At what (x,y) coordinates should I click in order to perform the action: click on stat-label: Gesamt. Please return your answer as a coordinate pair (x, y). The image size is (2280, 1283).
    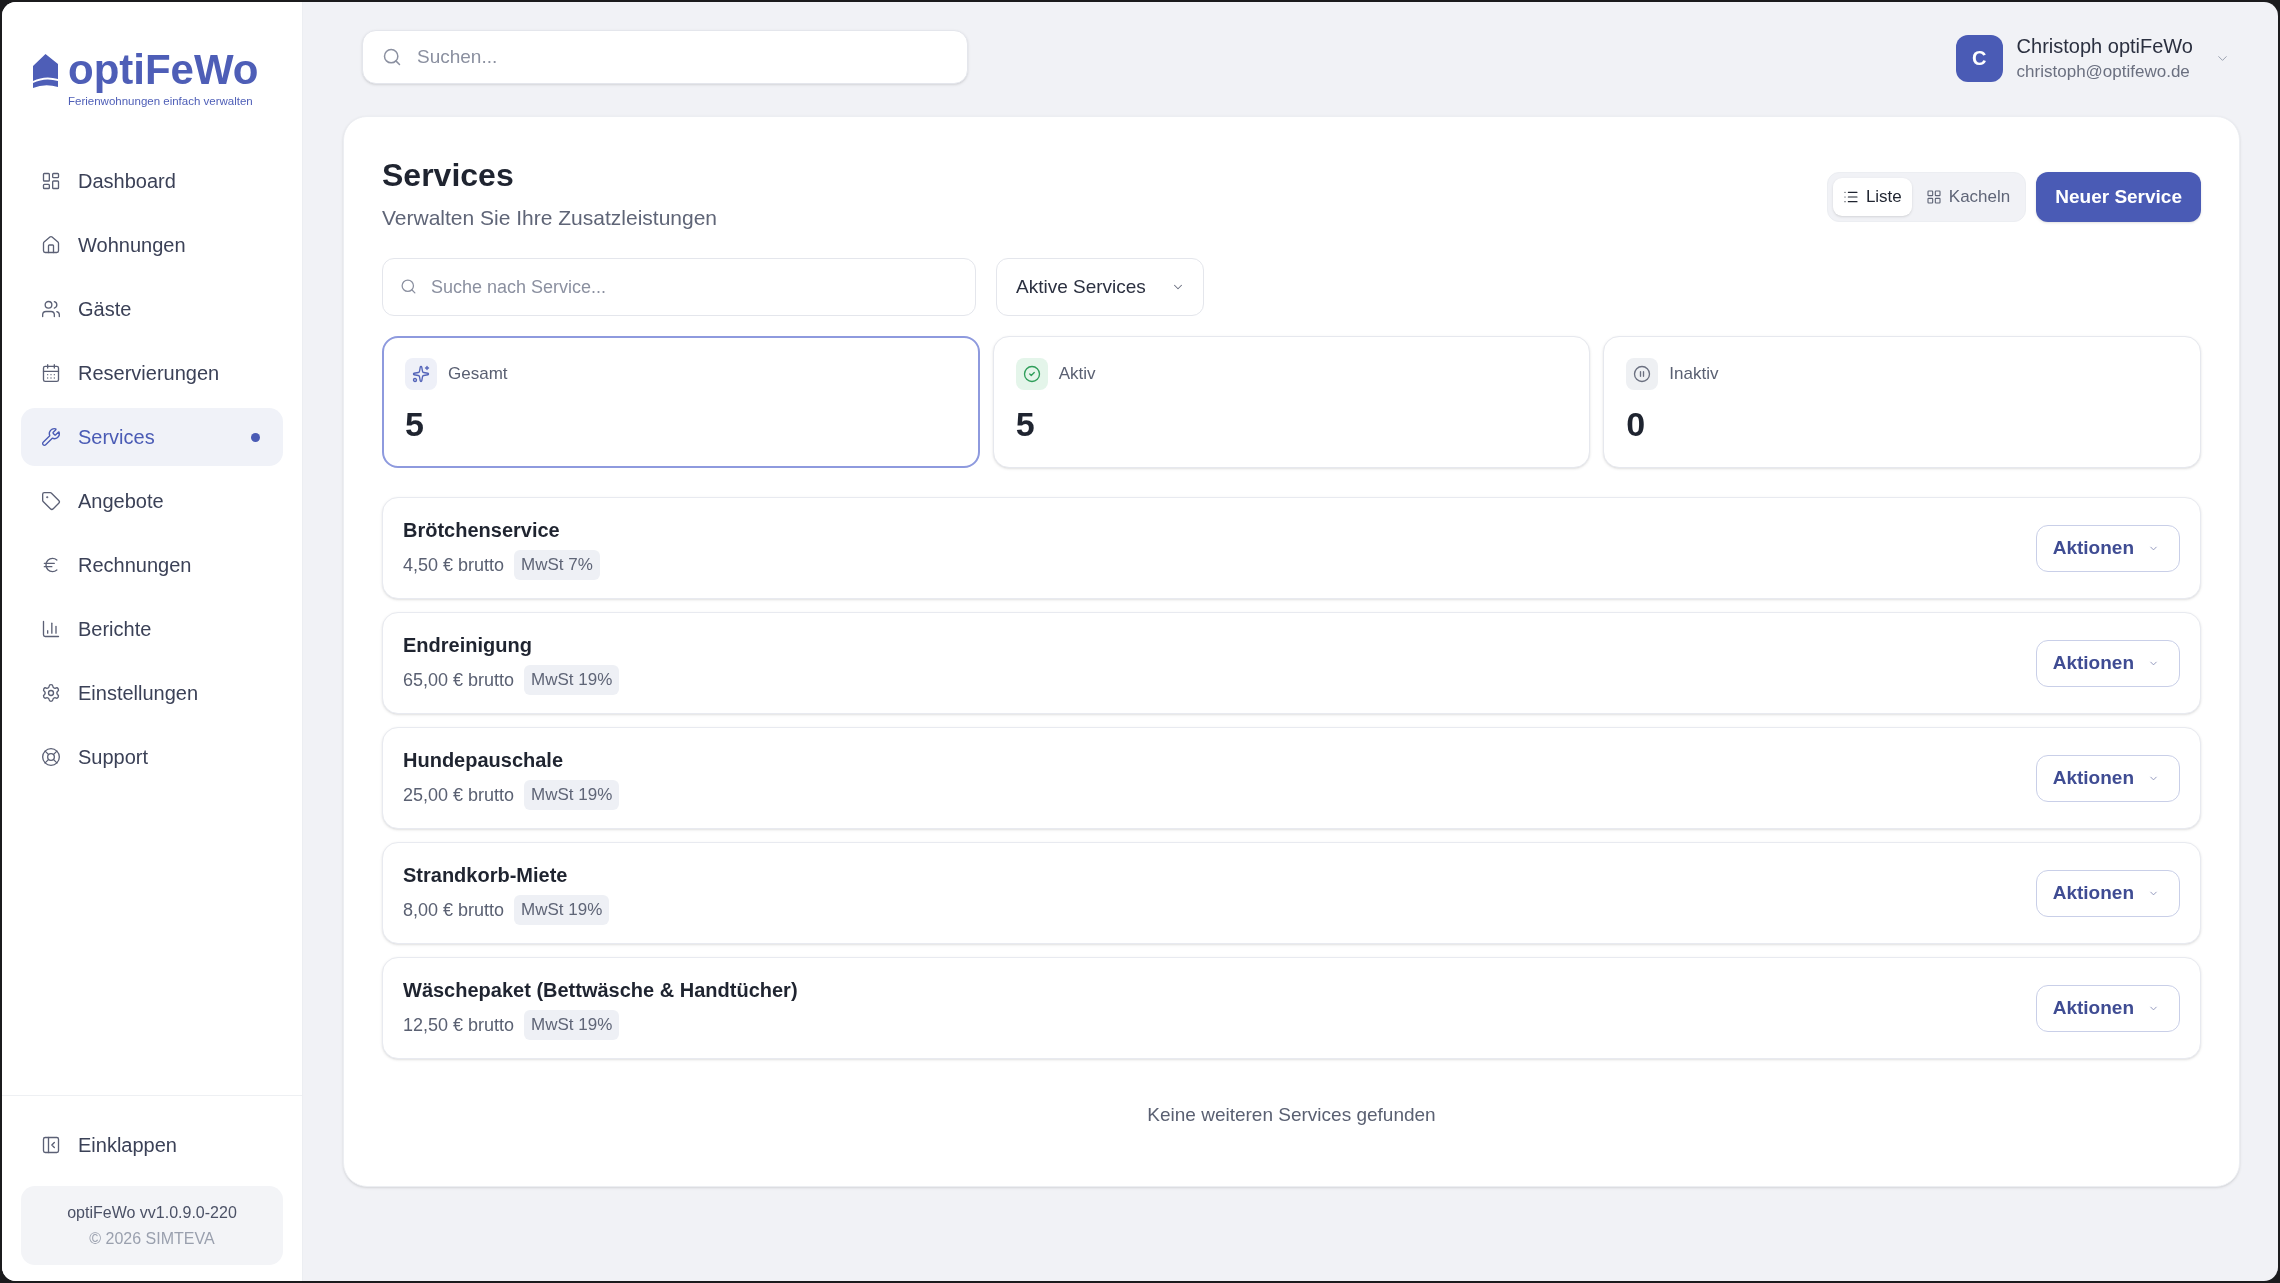
    Looking at the image, I should click on (478, 374).